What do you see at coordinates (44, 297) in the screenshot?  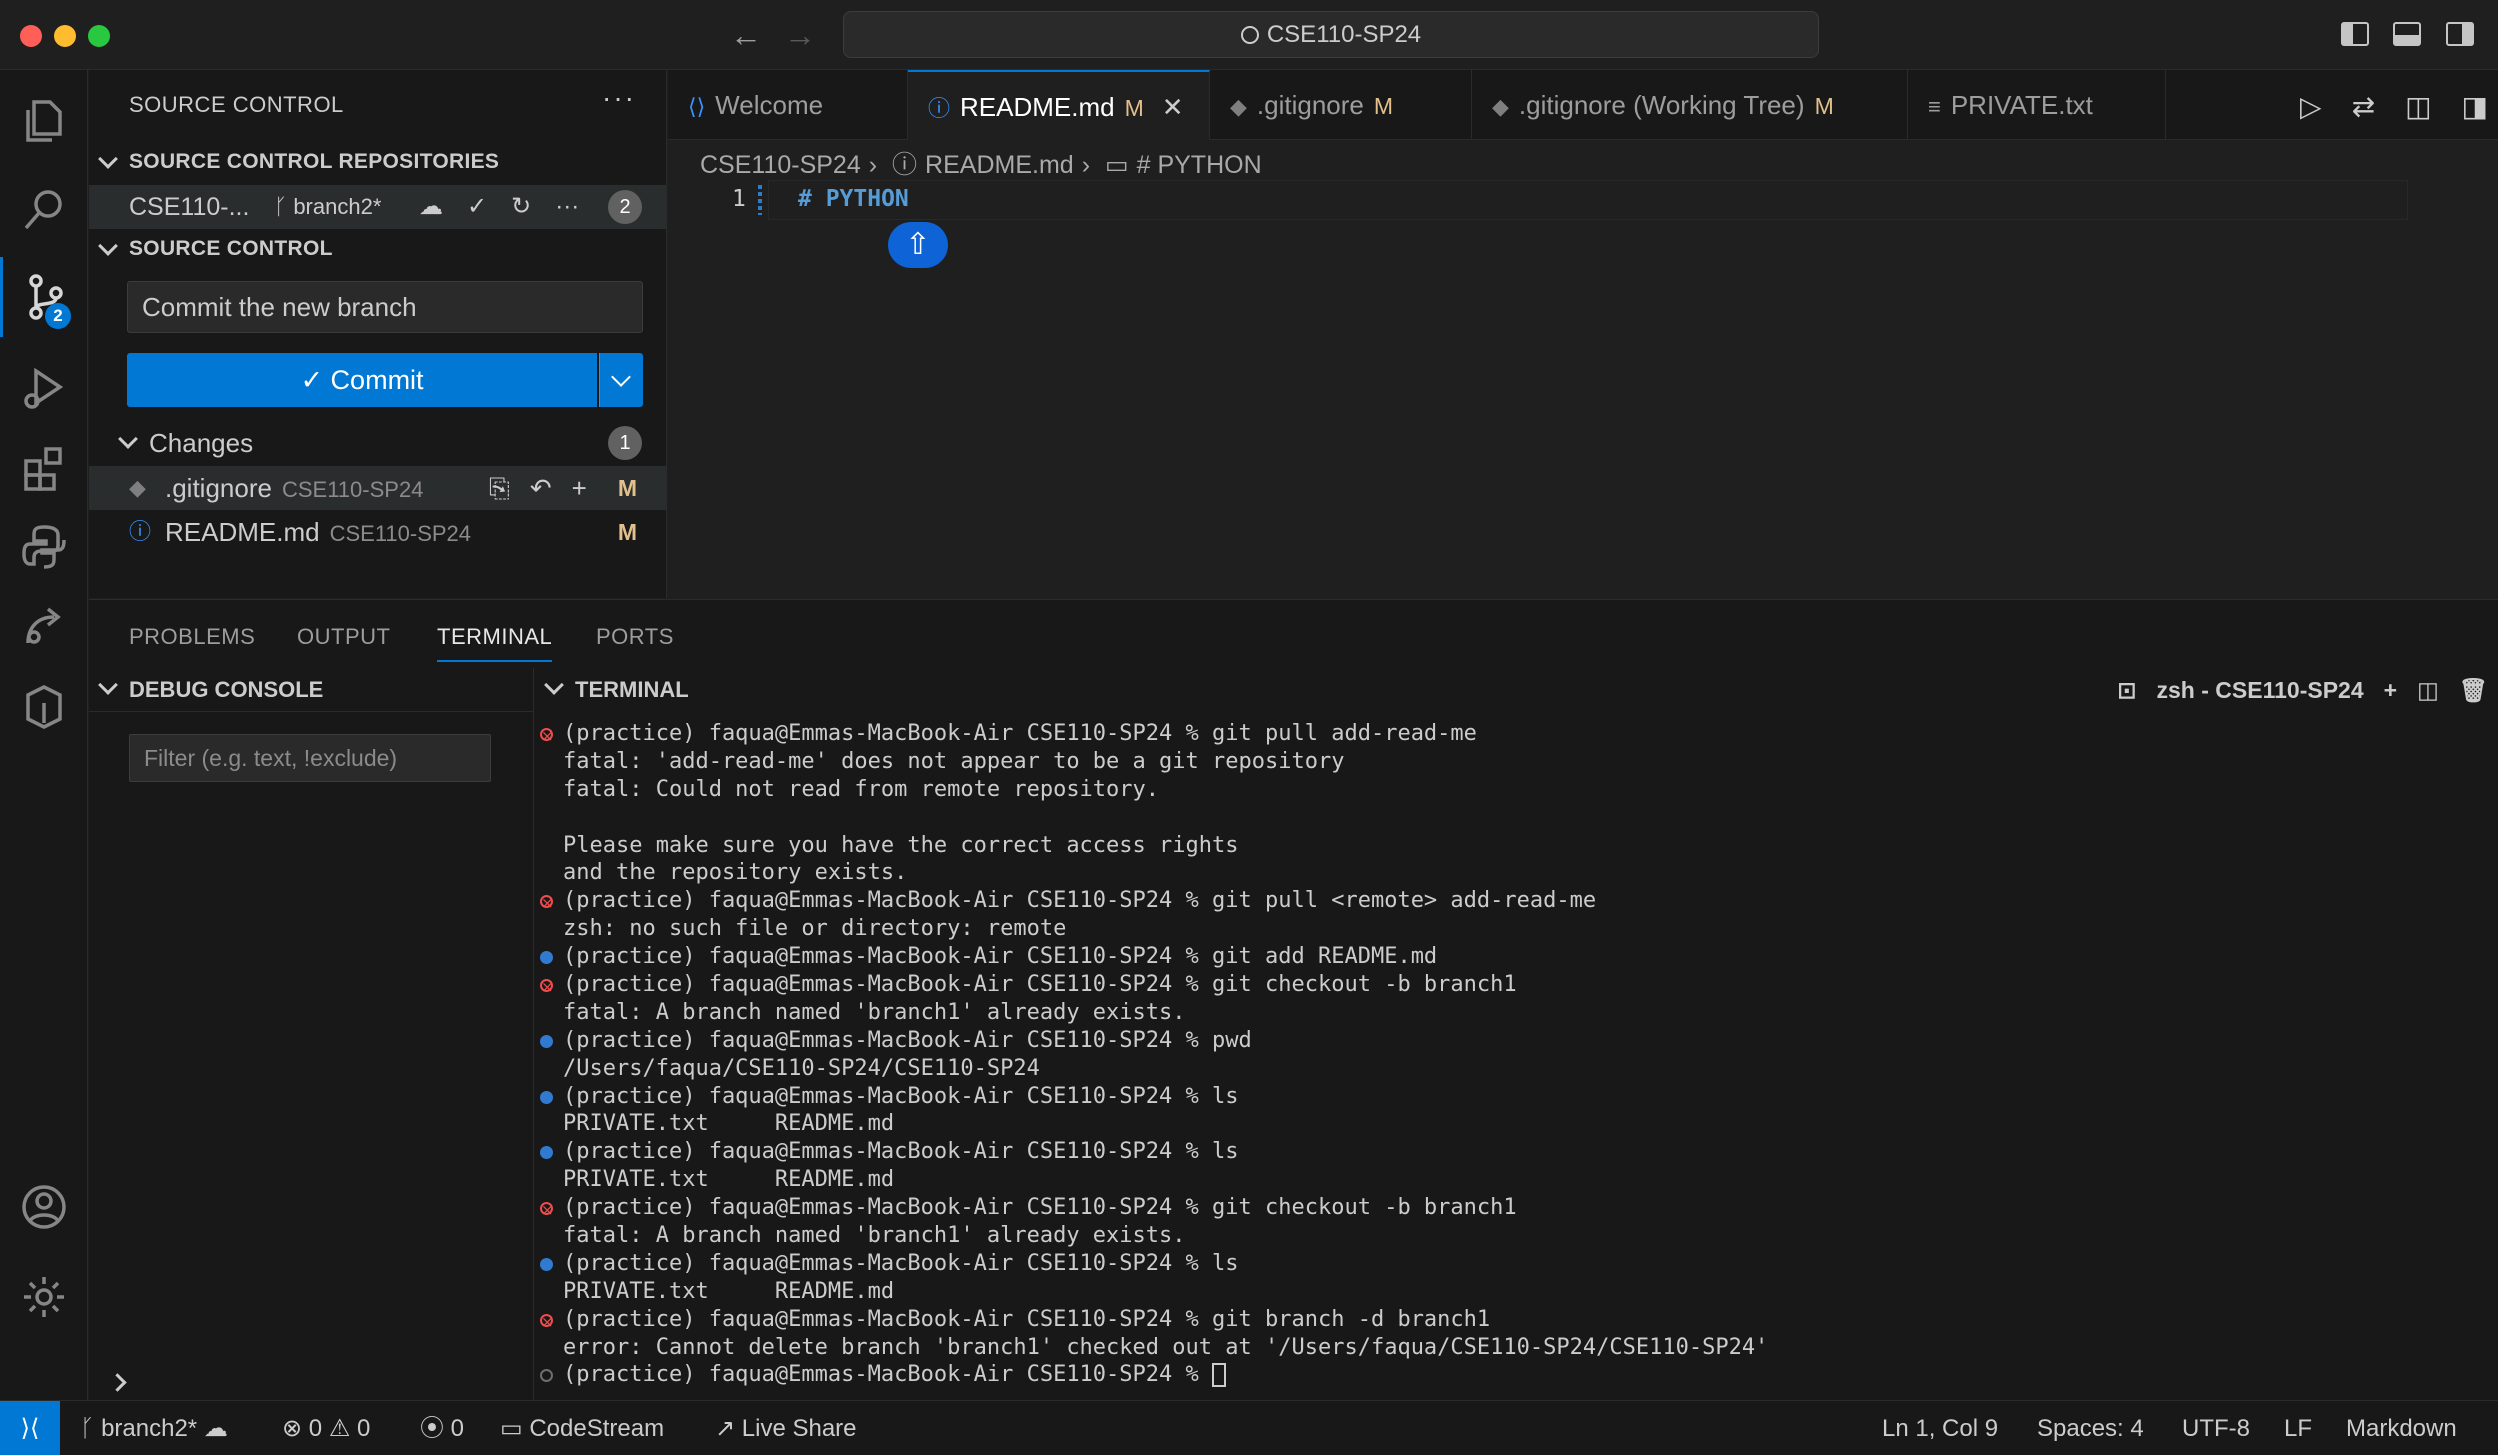 I see `source-control-icon: 2` at bounding box center [44, 297].